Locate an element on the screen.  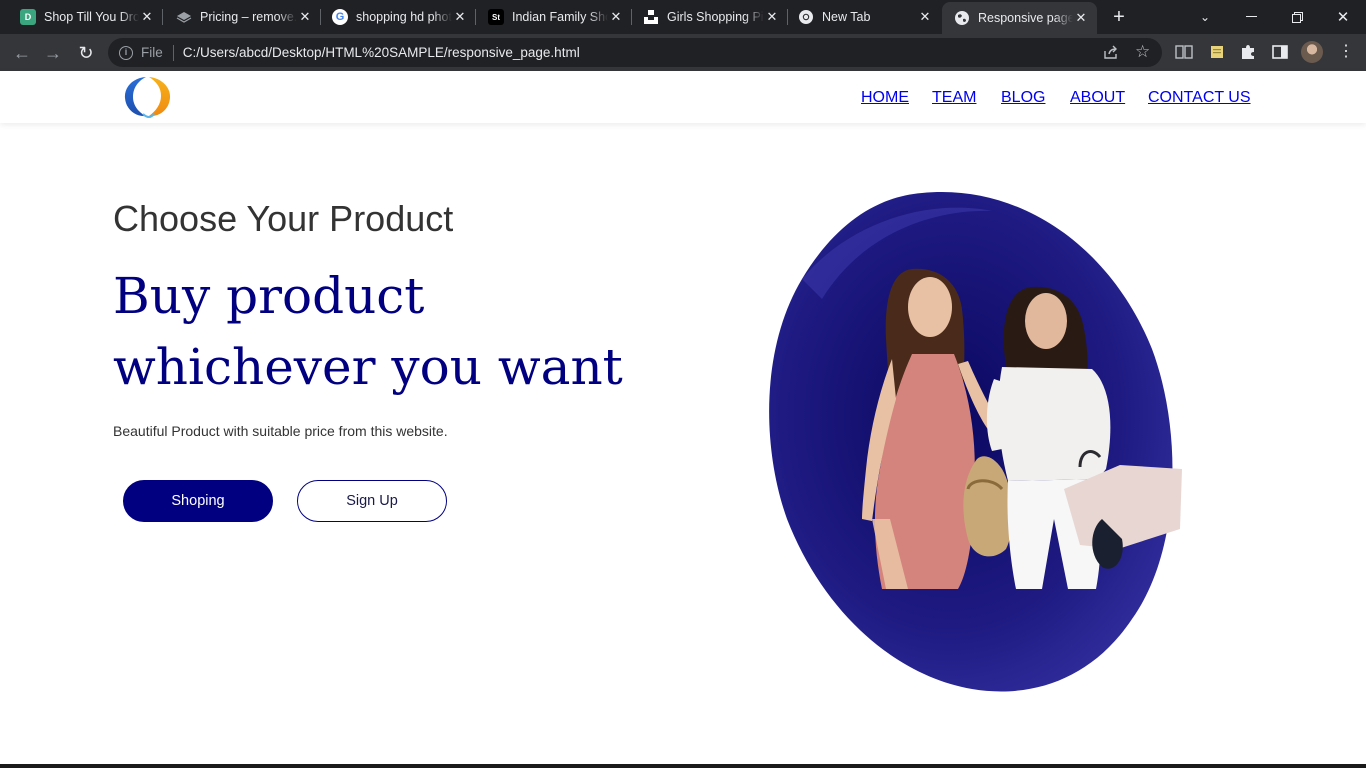
restore-icon is located at coordinates (1297, 17).